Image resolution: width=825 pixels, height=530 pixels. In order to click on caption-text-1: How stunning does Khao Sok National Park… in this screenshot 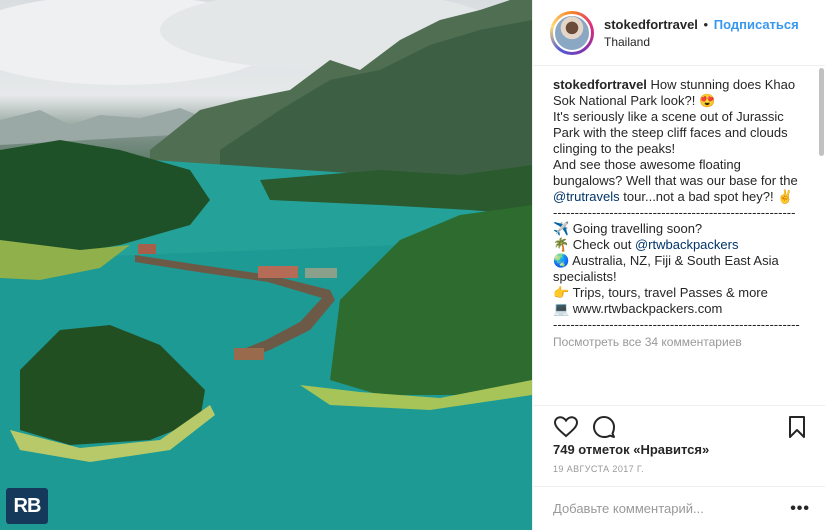, I will do `click(675, 132)`.